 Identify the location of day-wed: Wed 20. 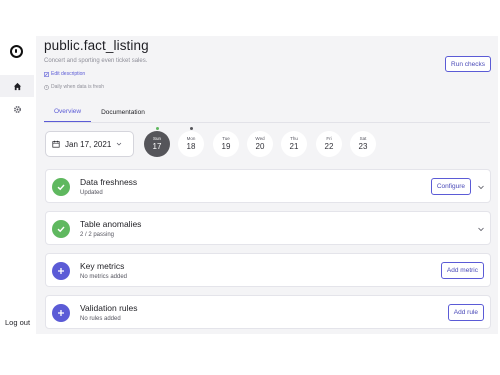
(260, 144).